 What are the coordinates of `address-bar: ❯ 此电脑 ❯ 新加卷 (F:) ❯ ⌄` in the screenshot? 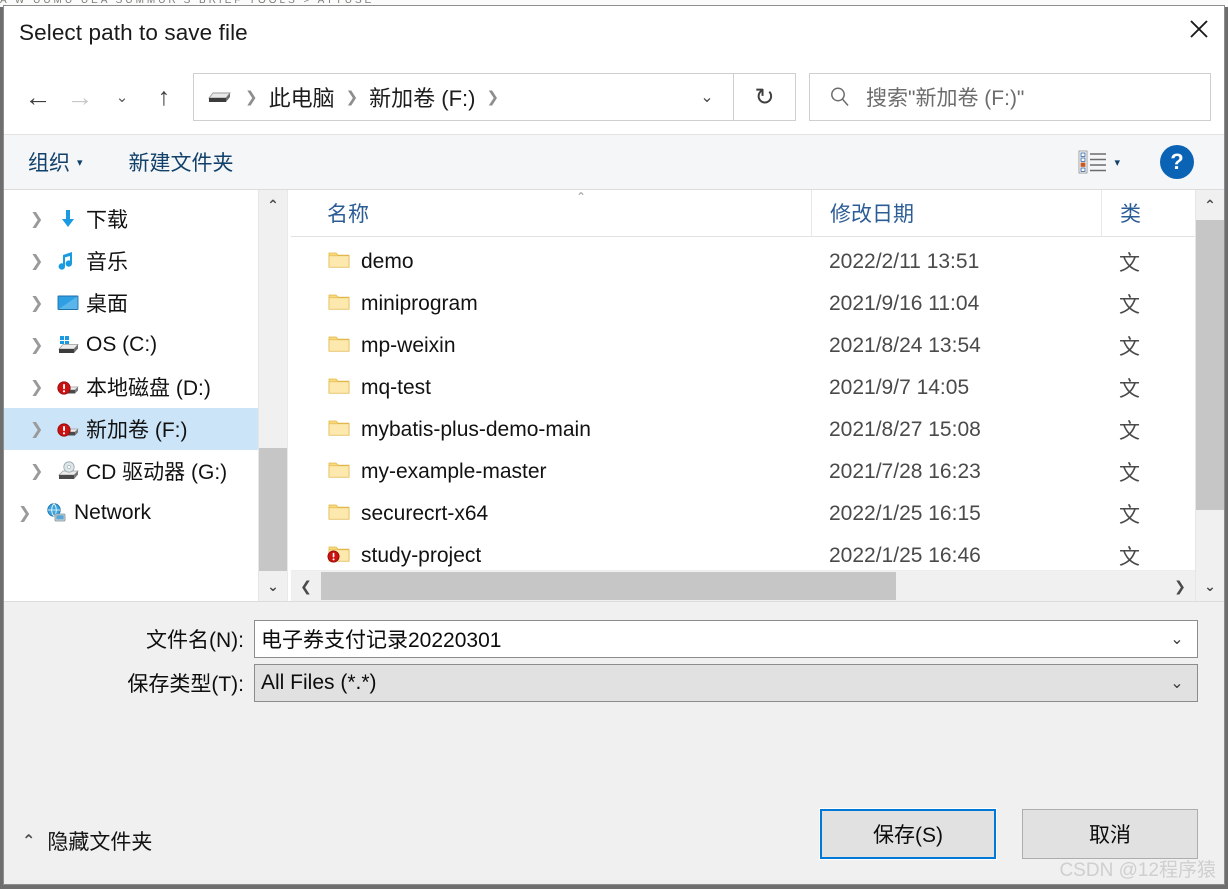 It's located at (463, 97).